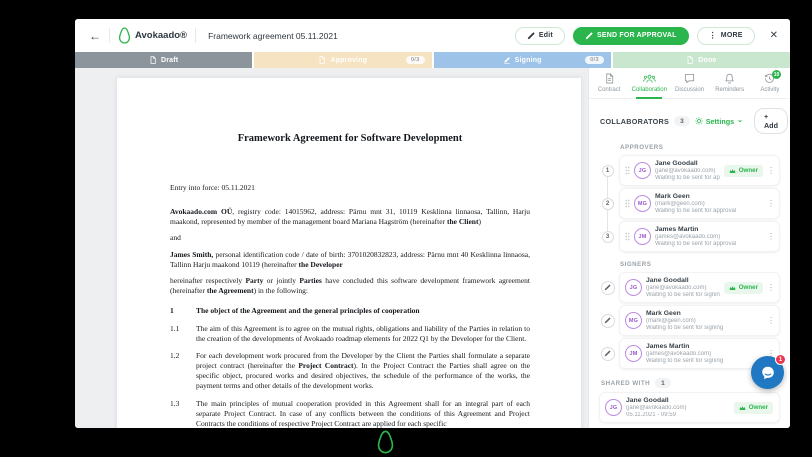 The image size is (812, 457). What do you see at coordinates (699, 121) in the screenshot?
I see `gear-icon` at bounding box center [699, 121].